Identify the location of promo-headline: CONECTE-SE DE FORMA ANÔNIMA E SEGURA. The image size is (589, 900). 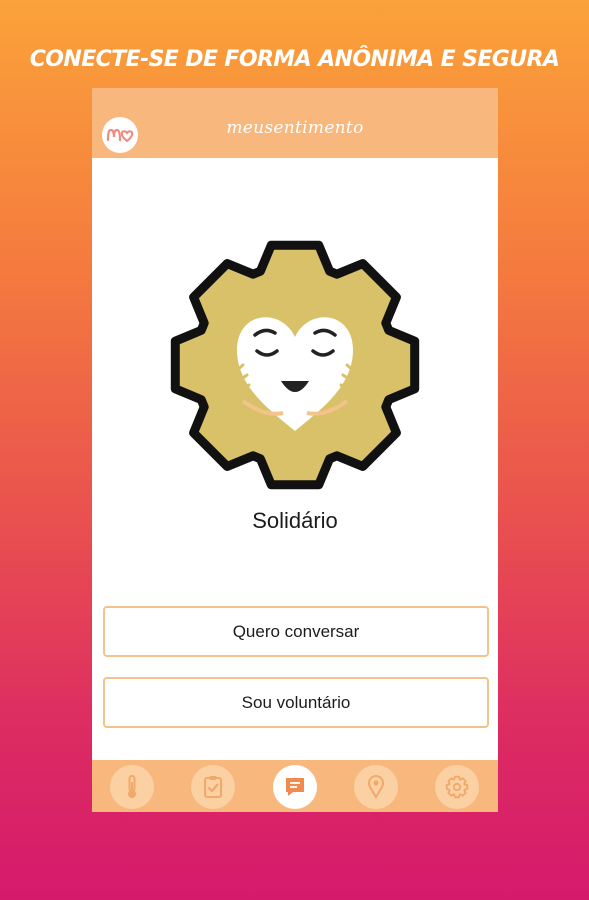
(294, 59).